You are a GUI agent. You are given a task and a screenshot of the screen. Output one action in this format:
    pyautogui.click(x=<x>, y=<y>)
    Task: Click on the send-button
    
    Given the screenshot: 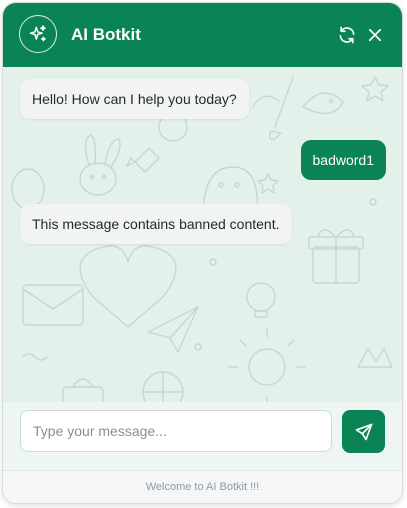 What is the action you would take?
    pyautogui.click(x=363, y=431)
    